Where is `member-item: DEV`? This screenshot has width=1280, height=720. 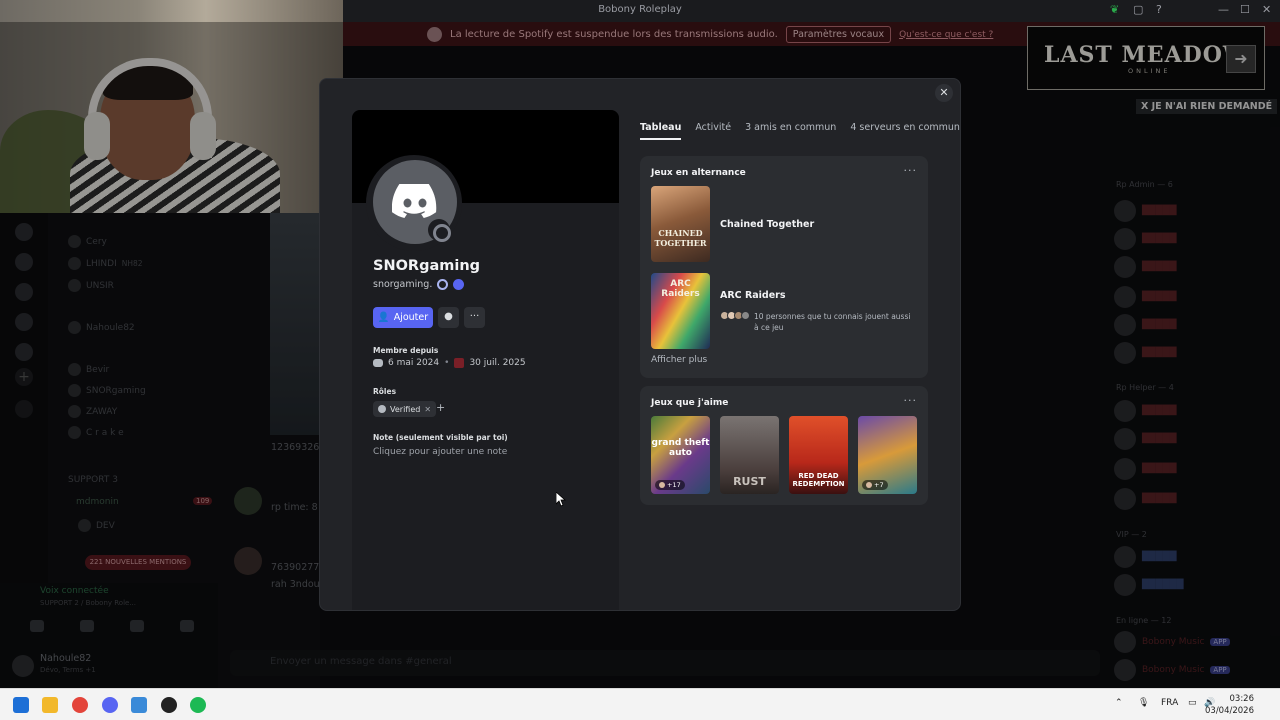 member-item: DEV is located at coordinates (96, 525).